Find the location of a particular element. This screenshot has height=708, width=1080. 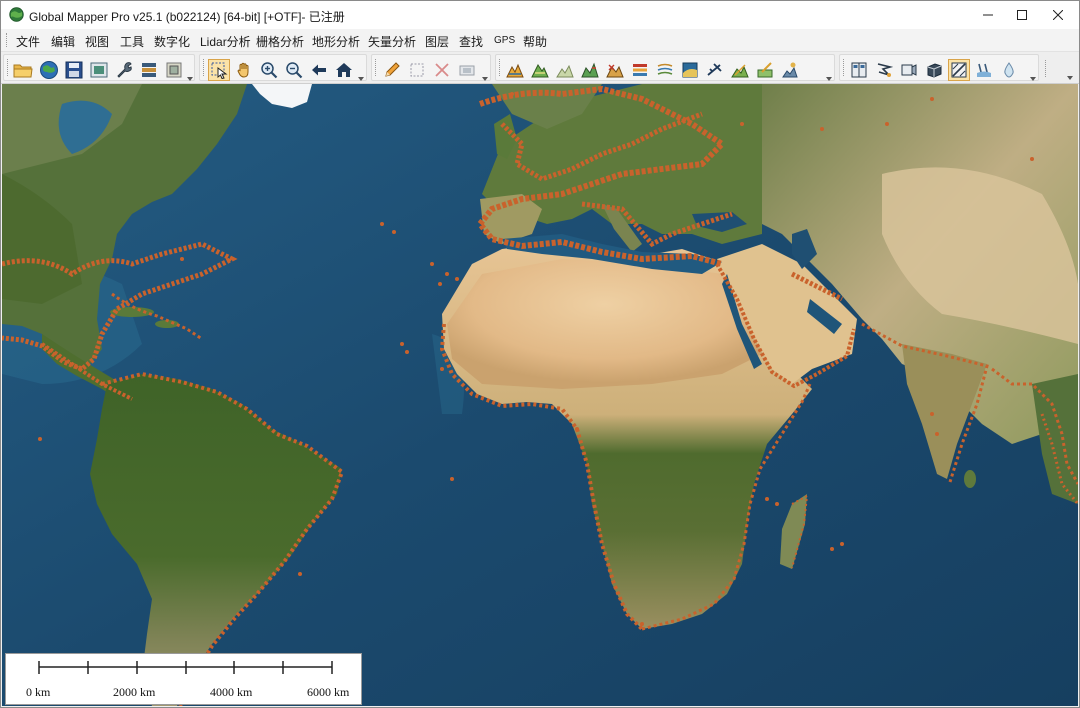

terrain-tool-2-button is located at coordinates (540, 70).